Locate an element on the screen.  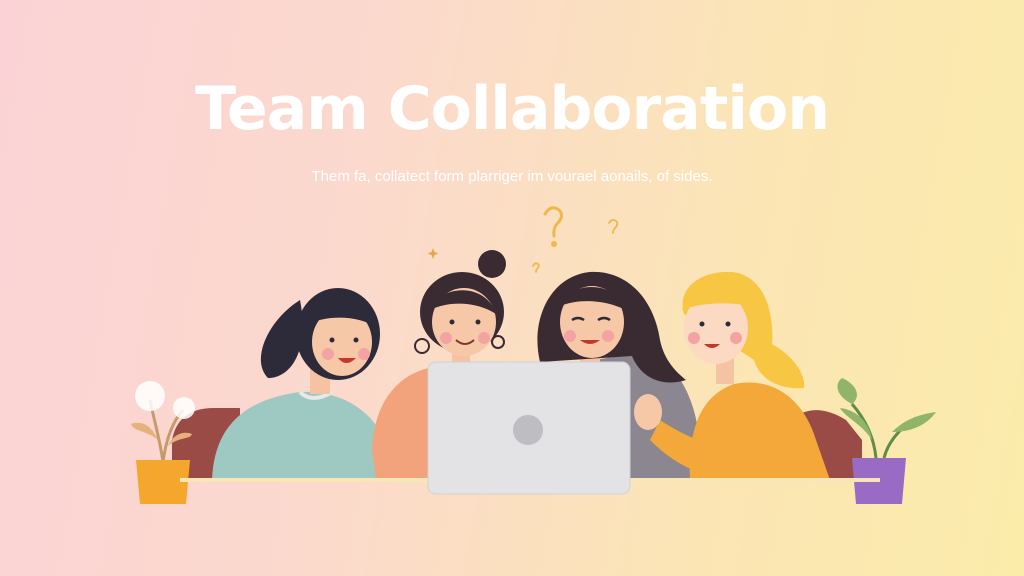
question-mark-icon is located at coordinates (553, 226).